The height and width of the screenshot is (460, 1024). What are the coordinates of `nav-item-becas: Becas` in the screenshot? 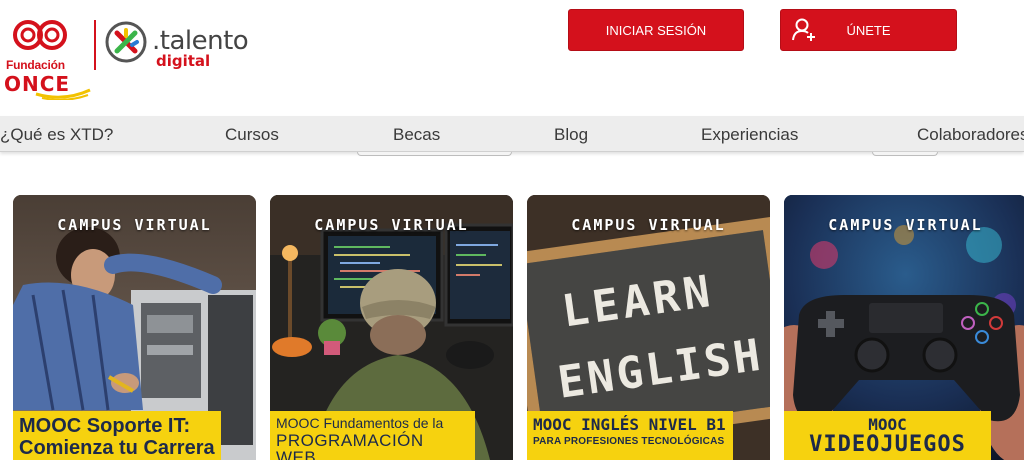 It's located at (416, 135).